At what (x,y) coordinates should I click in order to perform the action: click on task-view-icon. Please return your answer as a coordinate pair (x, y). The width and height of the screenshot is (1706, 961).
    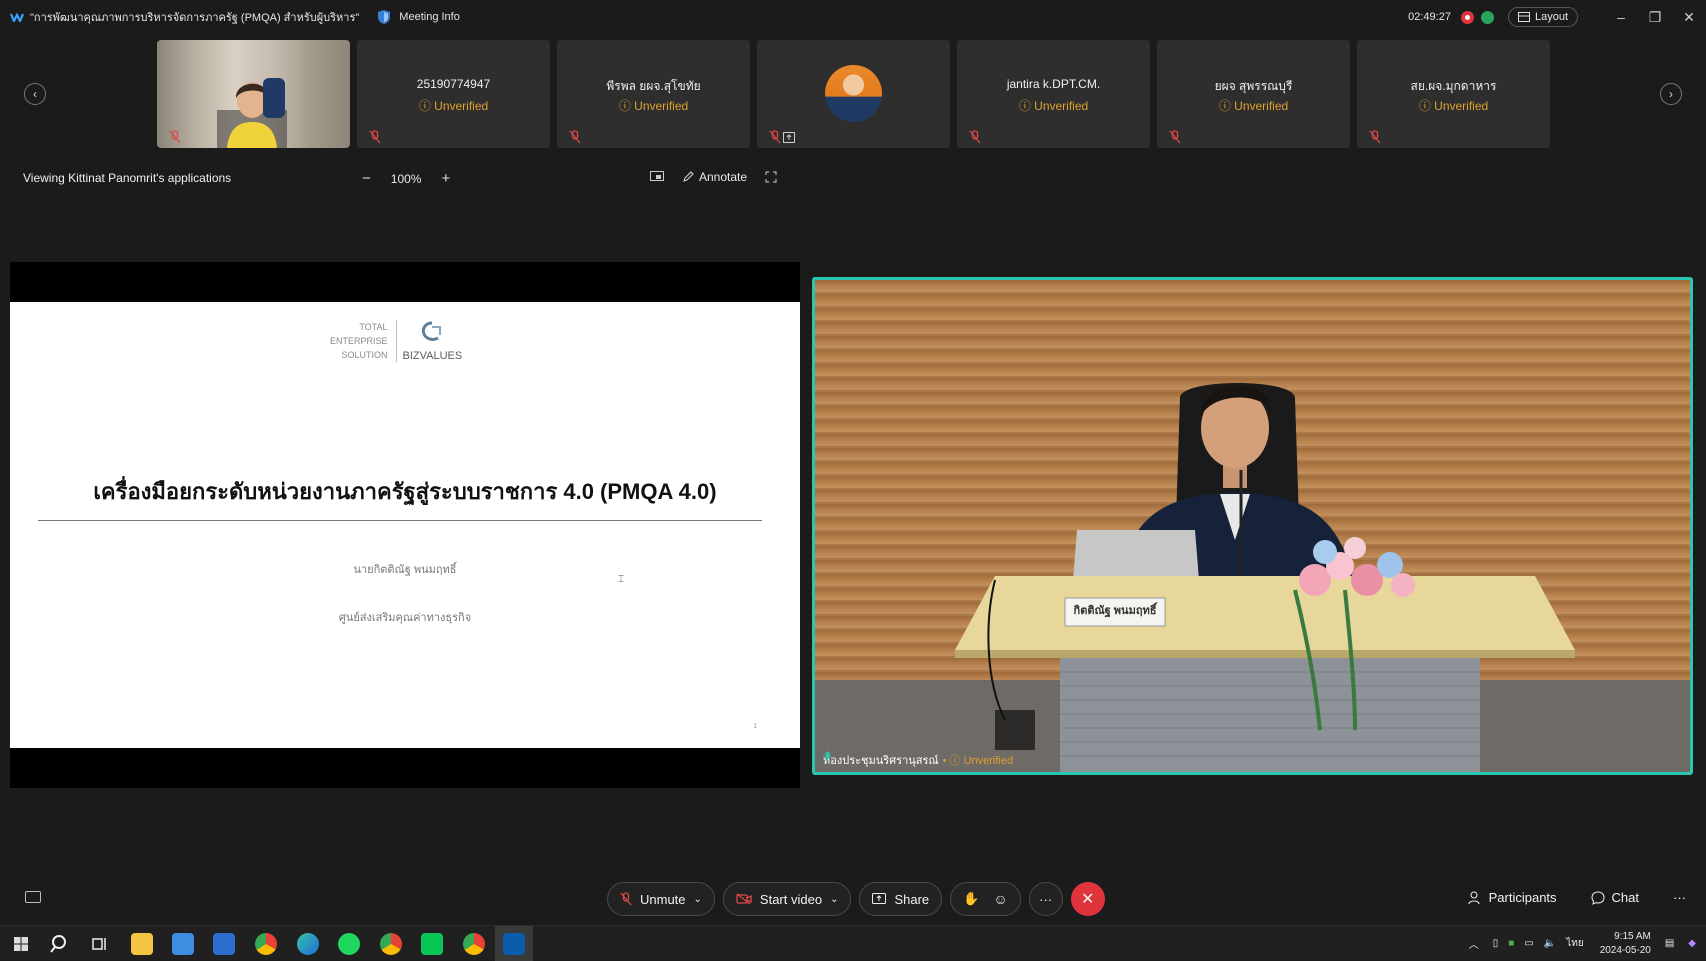
    Looking at the image, I should click on (99, 944).